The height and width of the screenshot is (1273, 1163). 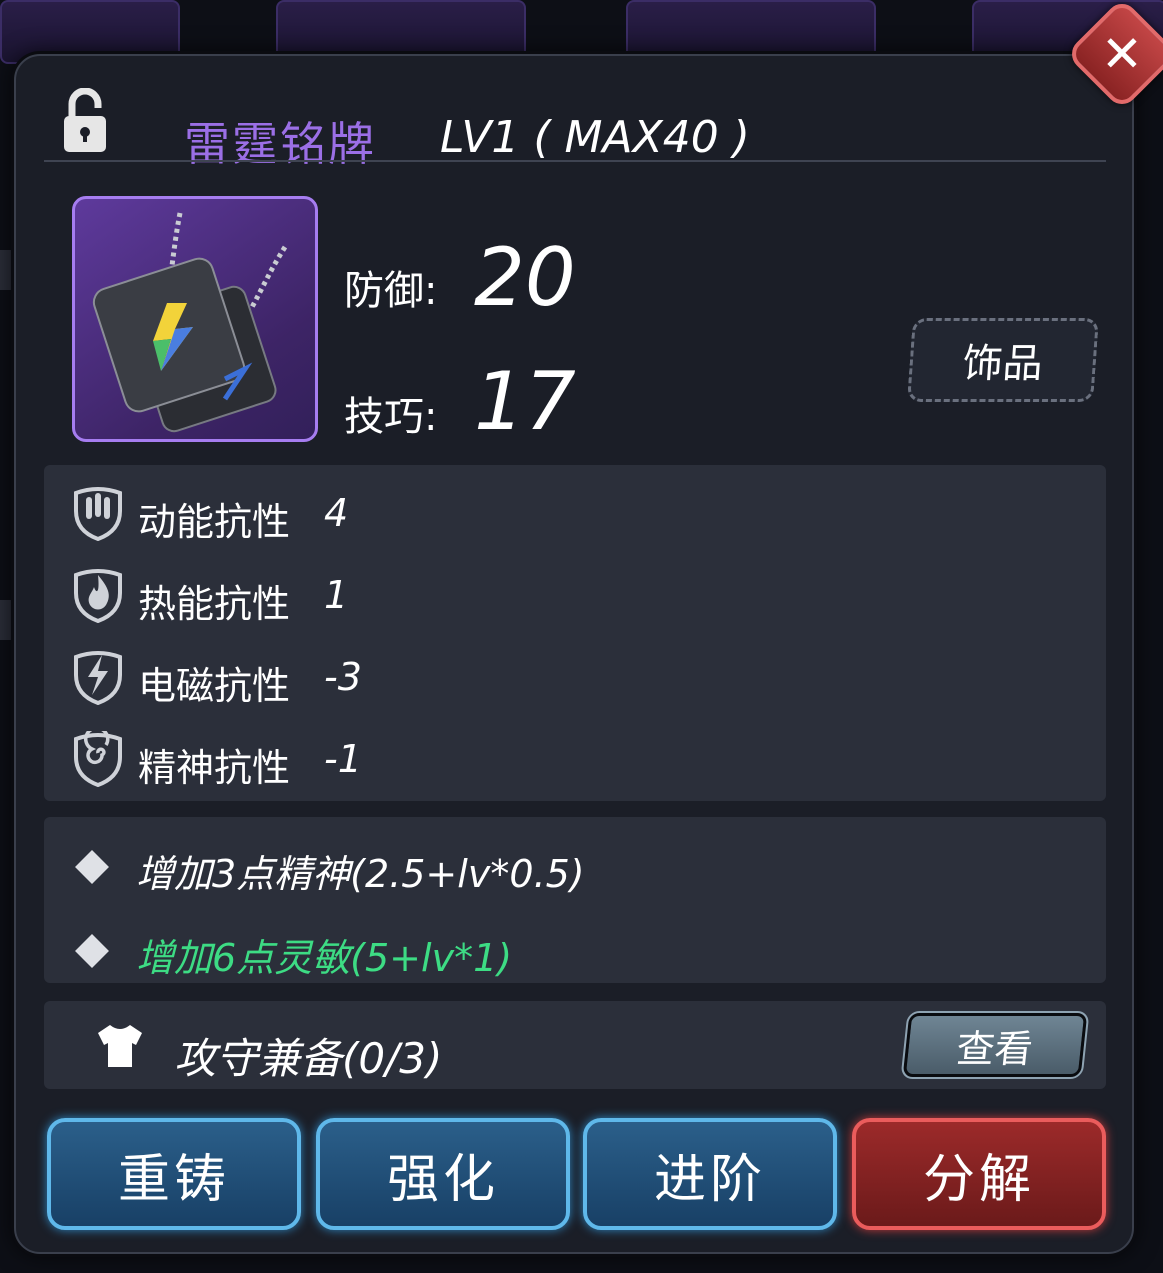 I want to click on resistance-label: 精神抗性, so click(x=214, y=768).